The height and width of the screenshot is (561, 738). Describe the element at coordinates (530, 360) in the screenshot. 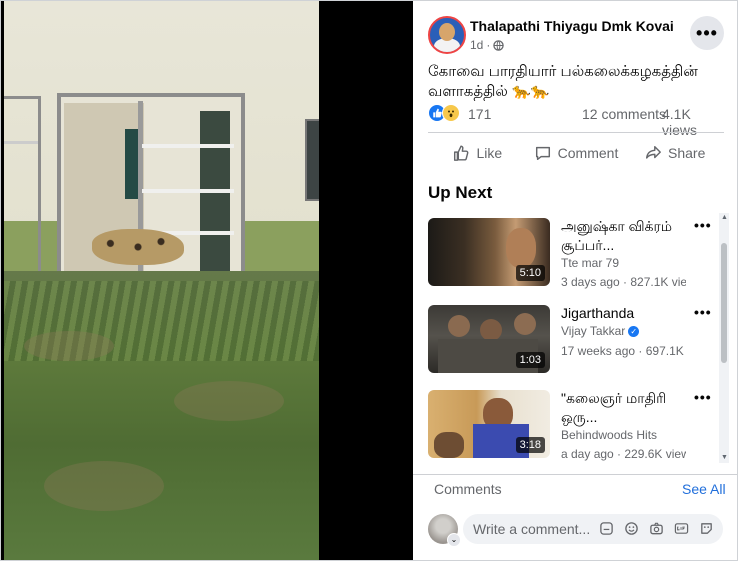

I see `video-duration: 1:03` at that location.